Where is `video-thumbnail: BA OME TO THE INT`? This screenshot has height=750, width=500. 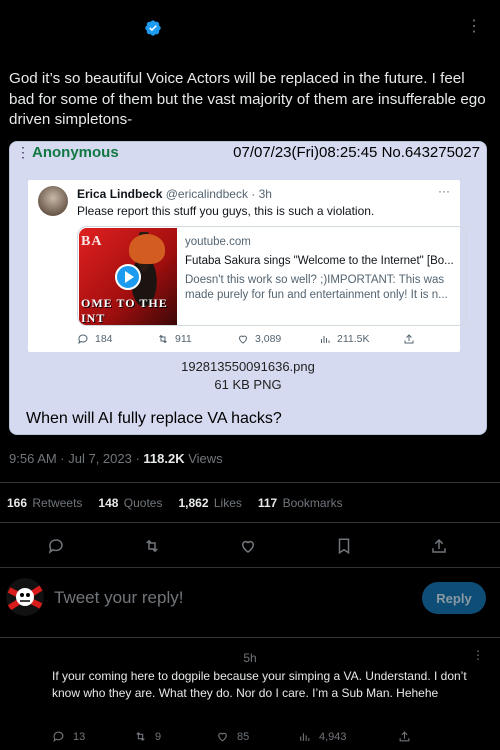
video-thumbnail: BA OME TO THE INT is located at coordinates (128, 276).